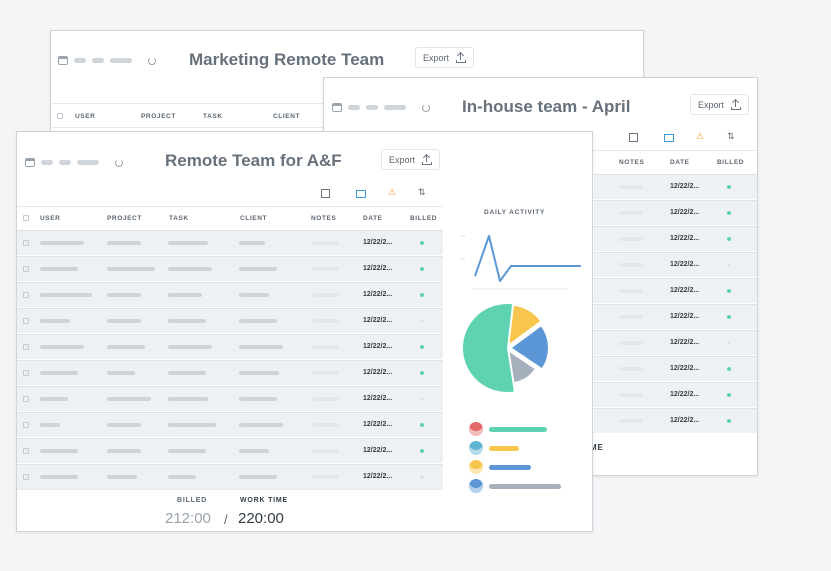  Describe the element at coordinates (30, 162) in the screenshot. I see `calendar-icon` at that location.